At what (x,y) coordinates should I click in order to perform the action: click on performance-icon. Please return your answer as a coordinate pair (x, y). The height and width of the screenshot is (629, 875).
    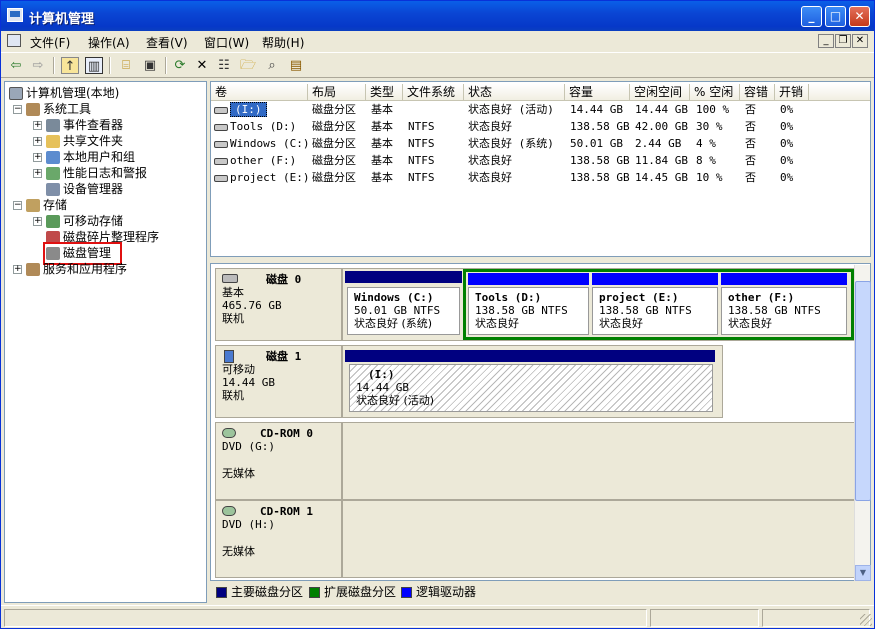
    Looking at the image, I should click on (53, 173).